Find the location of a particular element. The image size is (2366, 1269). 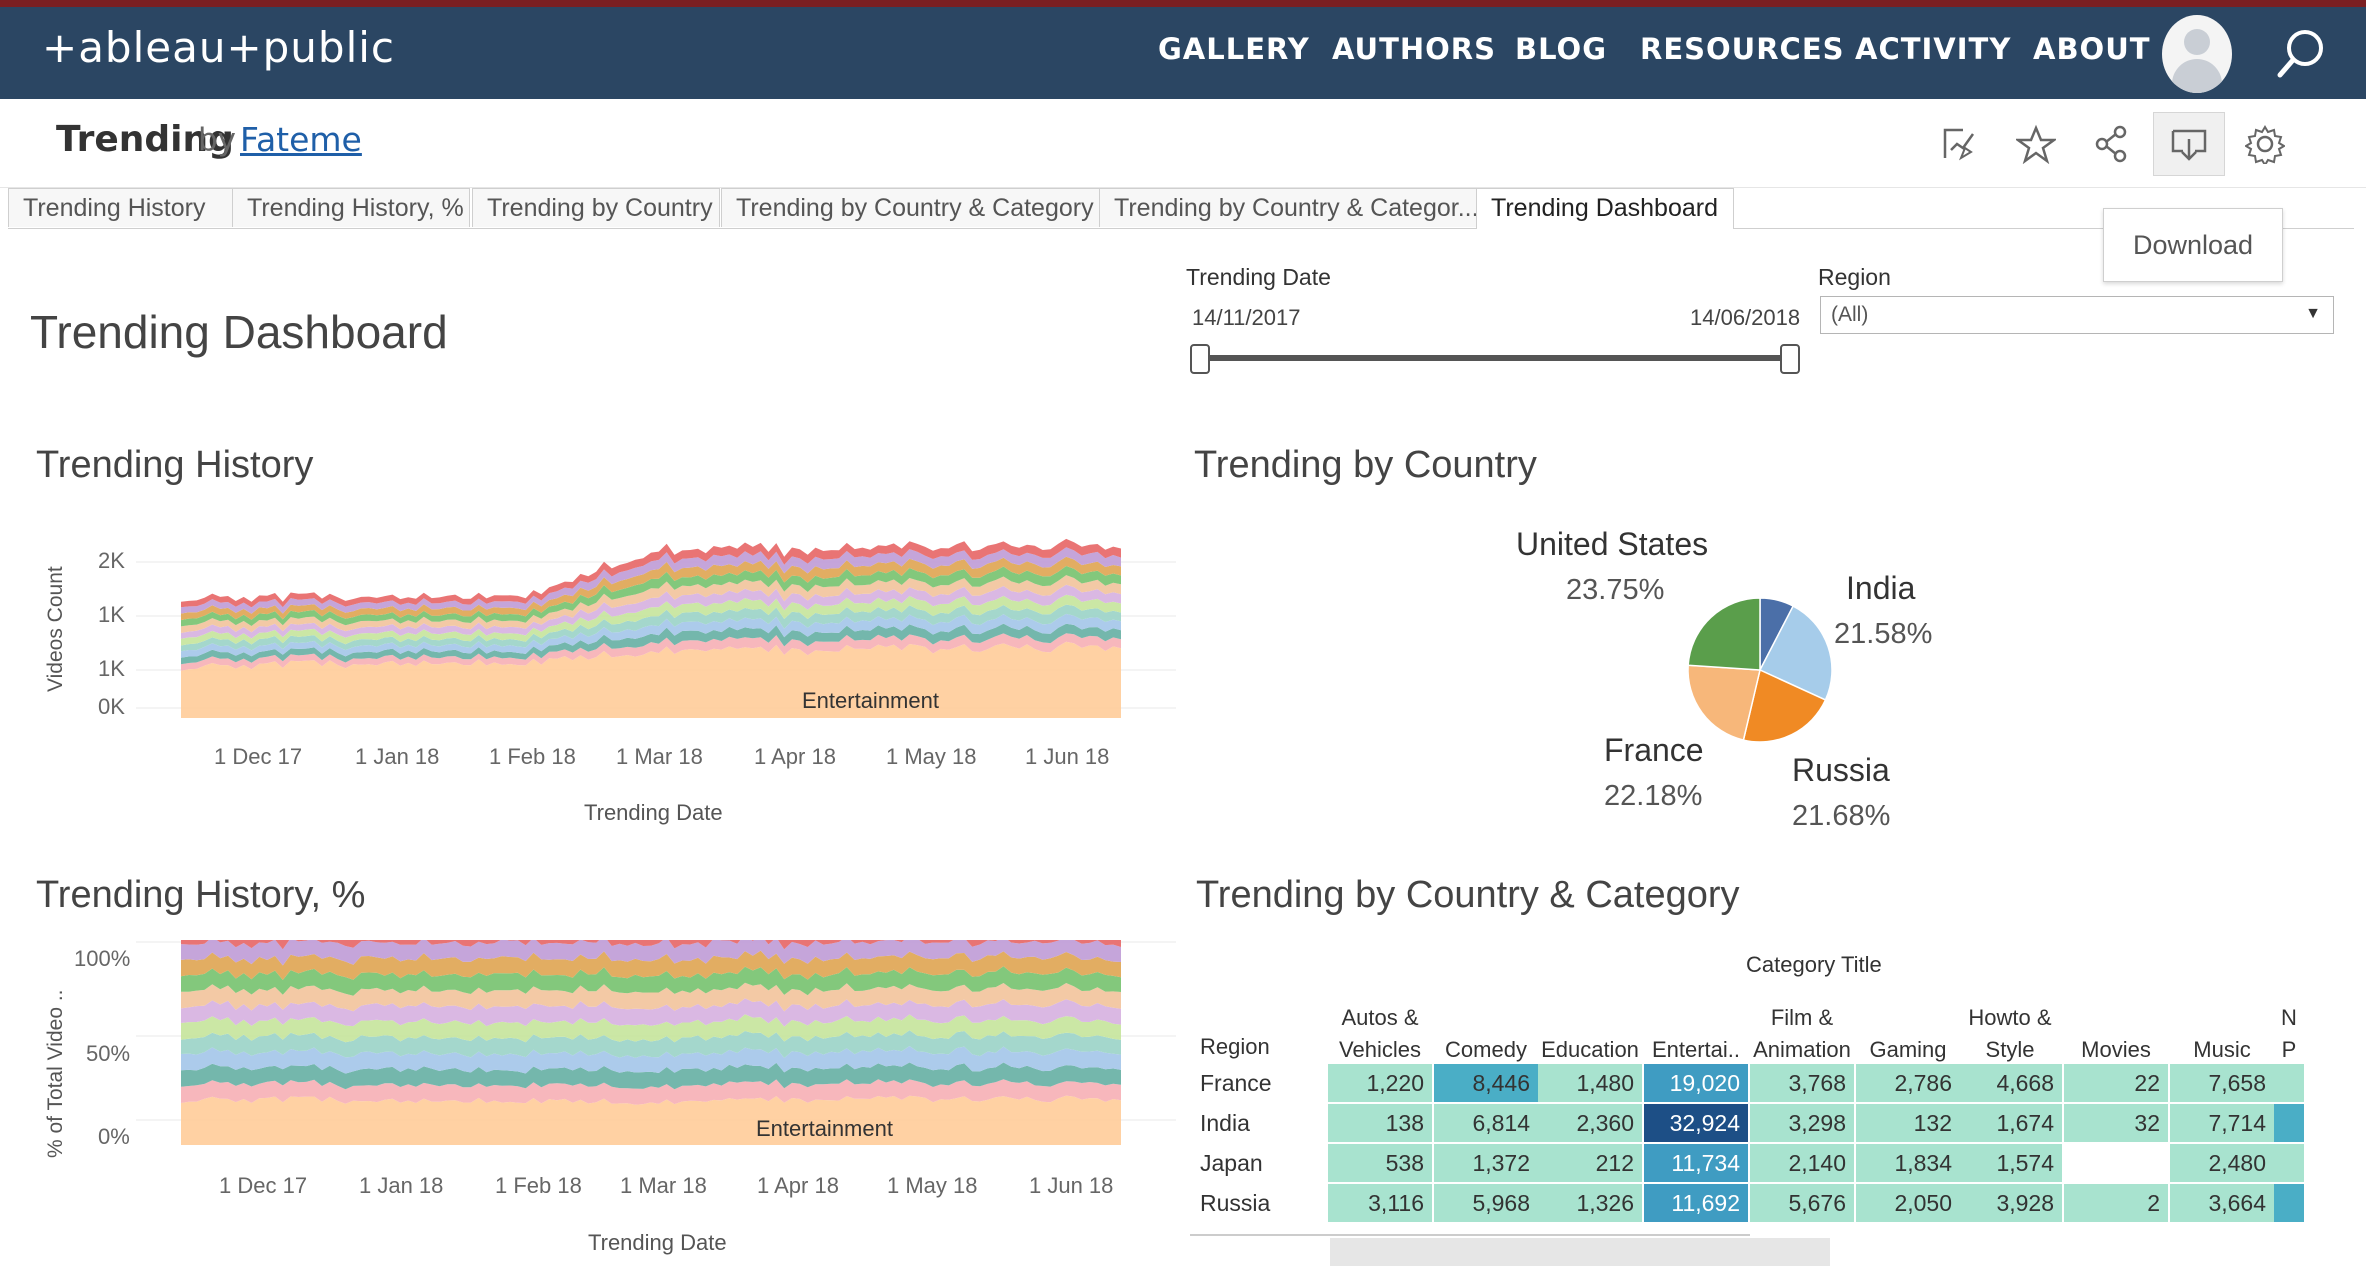

history-pct-ytick: 0% is located at coordinates (114, 1136).